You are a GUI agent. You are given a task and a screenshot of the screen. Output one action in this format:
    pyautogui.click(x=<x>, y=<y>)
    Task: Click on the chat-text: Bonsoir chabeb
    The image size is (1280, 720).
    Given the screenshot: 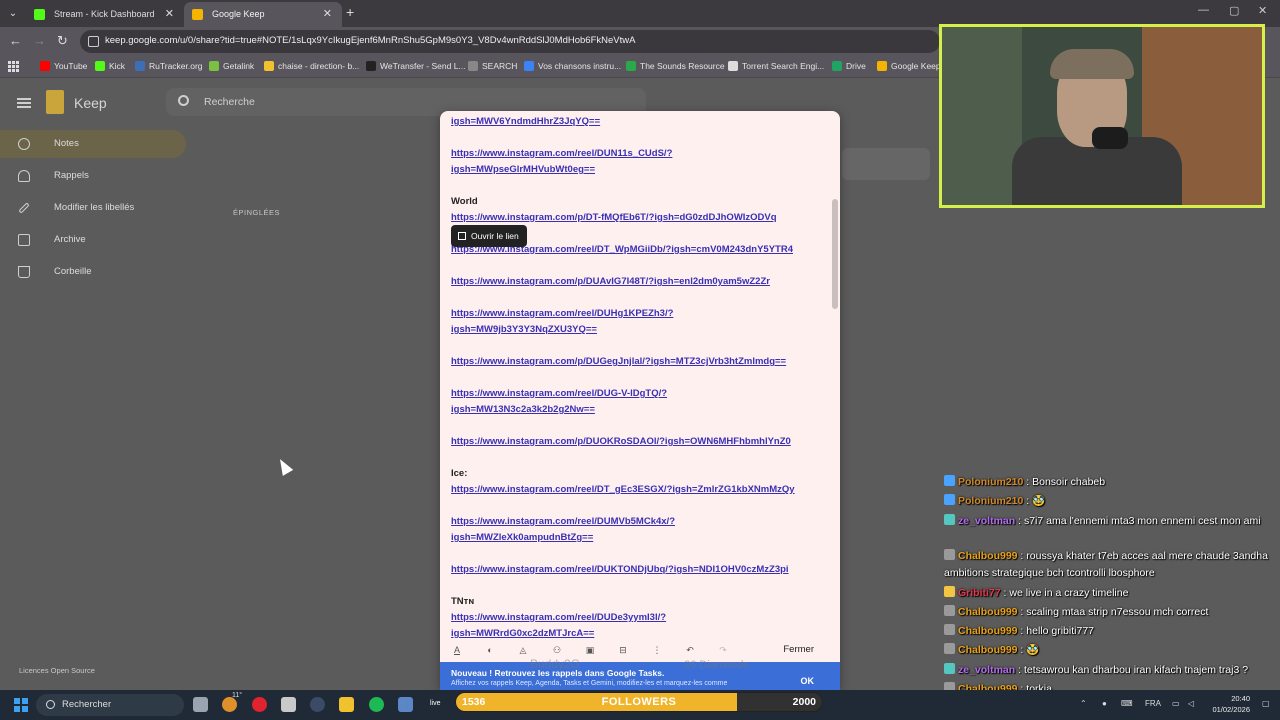 What is the action you would take?
    pyautogui.click(x=1069, y=482)
    